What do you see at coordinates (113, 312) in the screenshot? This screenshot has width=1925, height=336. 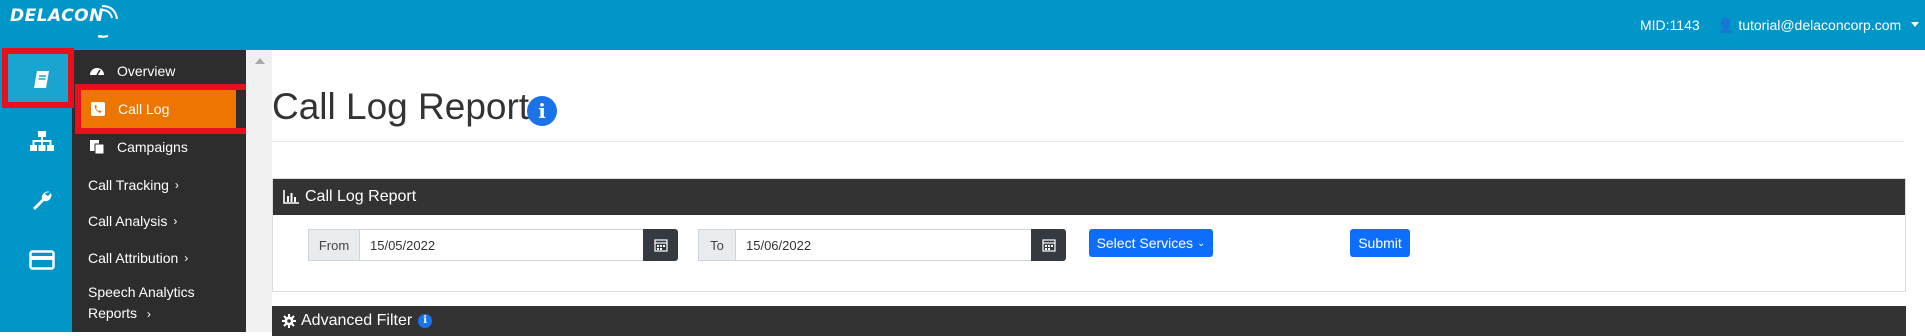 I see `menu-item-label-line2: Reports` at bounding box center [113, 312].